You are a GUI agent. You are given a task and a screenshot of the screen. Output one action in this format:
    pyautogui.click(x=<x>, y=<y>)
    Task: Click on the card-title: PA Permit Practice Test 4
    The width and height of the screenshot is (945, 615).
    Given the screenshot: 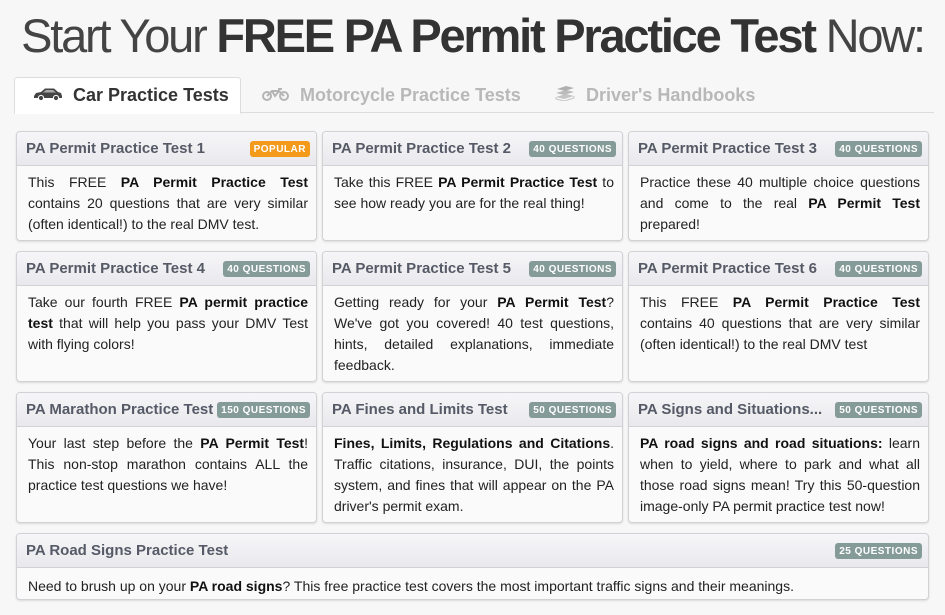 What is the action you would take?
    pyautogui.click(x=115, y=268)
    